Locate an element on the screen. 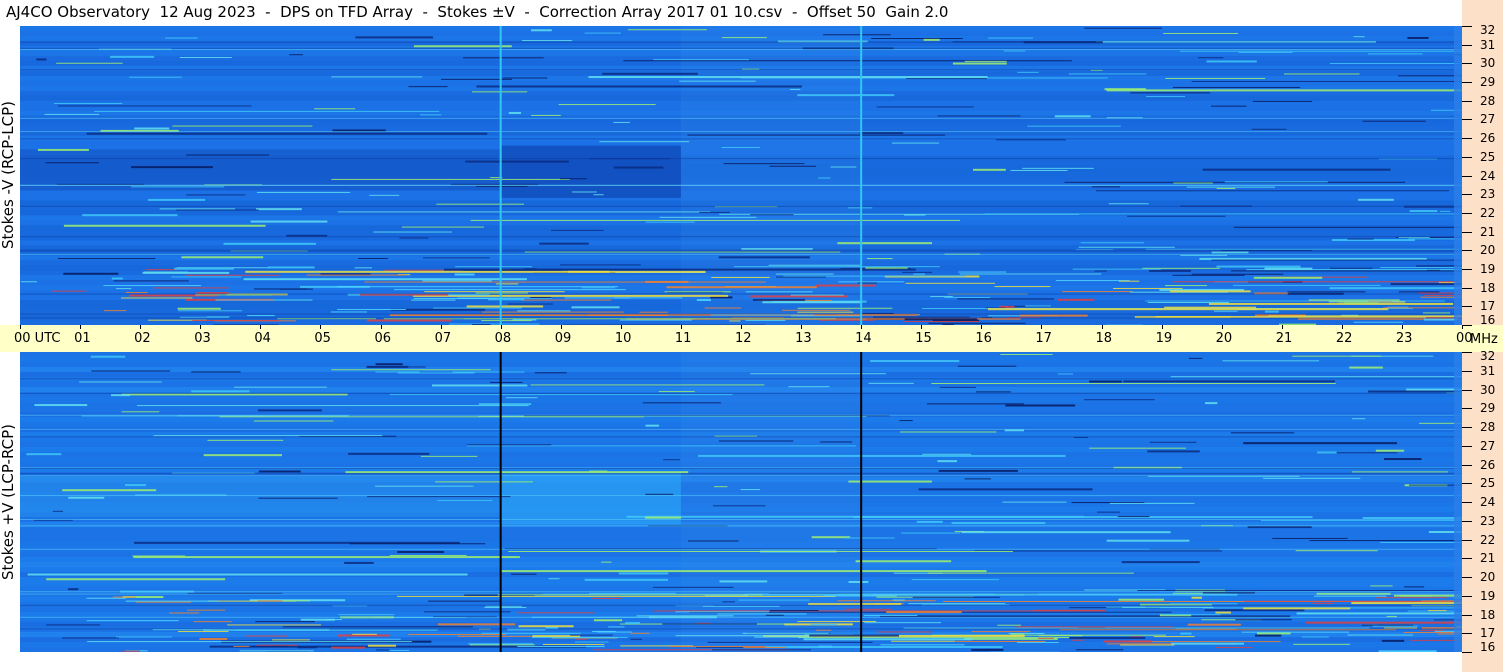 The width and height of the screenshot is (1503, 672). time-tick-label: 16 is located at coordinates (983, 338).